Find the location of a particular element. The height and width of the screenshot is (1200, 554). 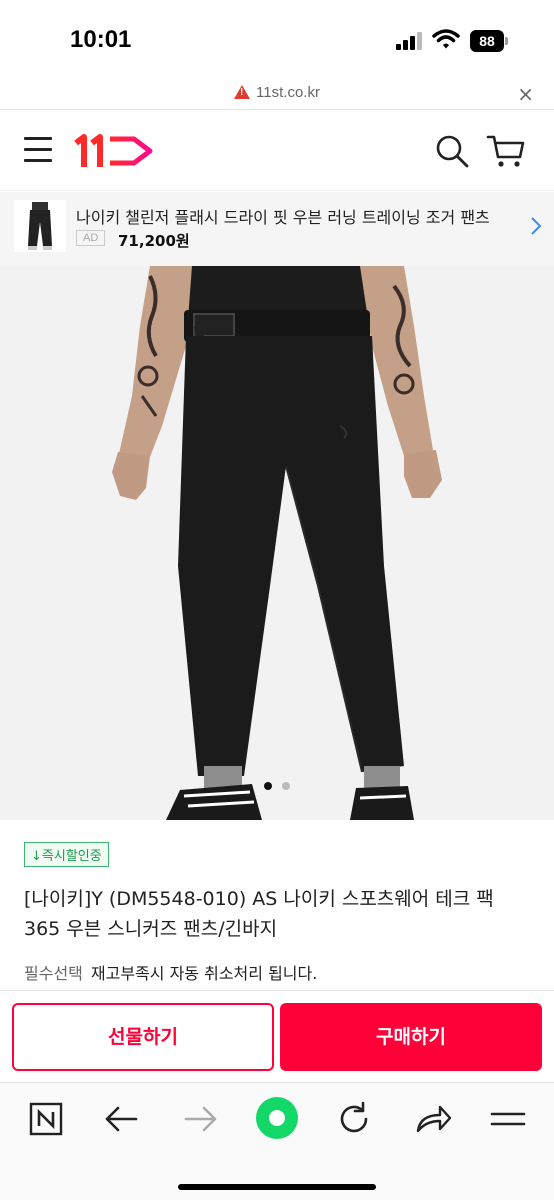

option-row: 필수선택 재고부족시 자동 취소처리 됩니다. is located at coordinates (170, 972).